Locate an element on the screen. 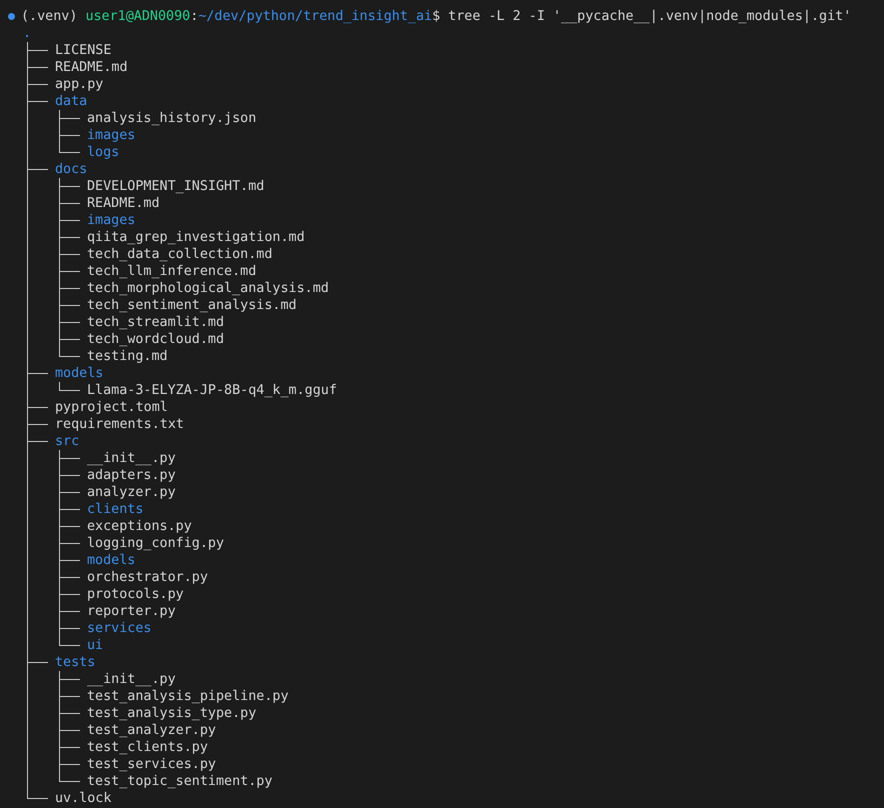 The width and height of the screenshot is (884, 808). directory-name: clients is located at coordinates (115, 509).